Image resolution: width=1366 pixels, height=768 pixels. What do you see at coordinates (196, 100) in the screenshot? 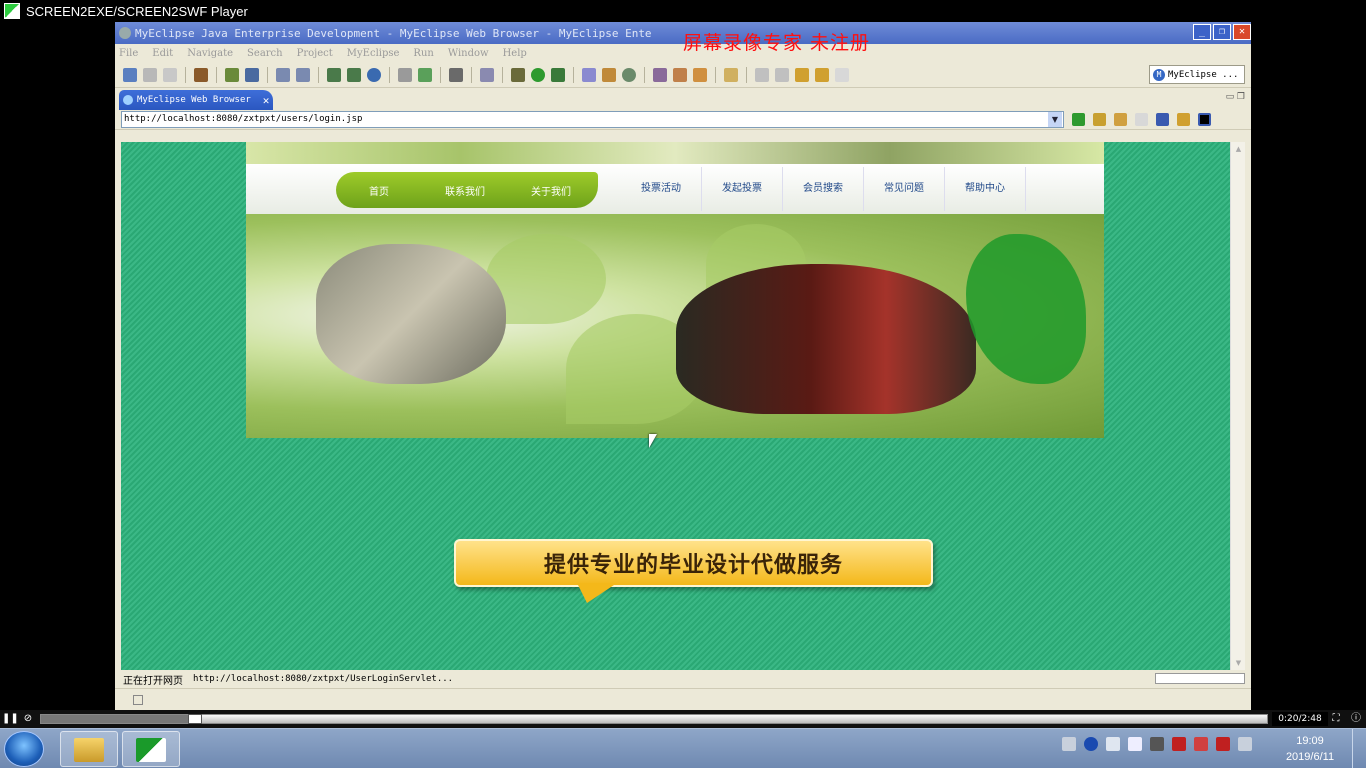
I see `tab-web-browser: MyEclipse Web Browser ✕` at bounding box center [196, 100].